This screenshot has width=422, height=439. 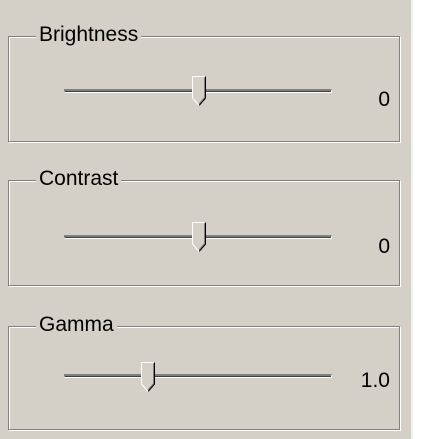 I want to click on gamma-slider-track, so click(x=198, y=376).